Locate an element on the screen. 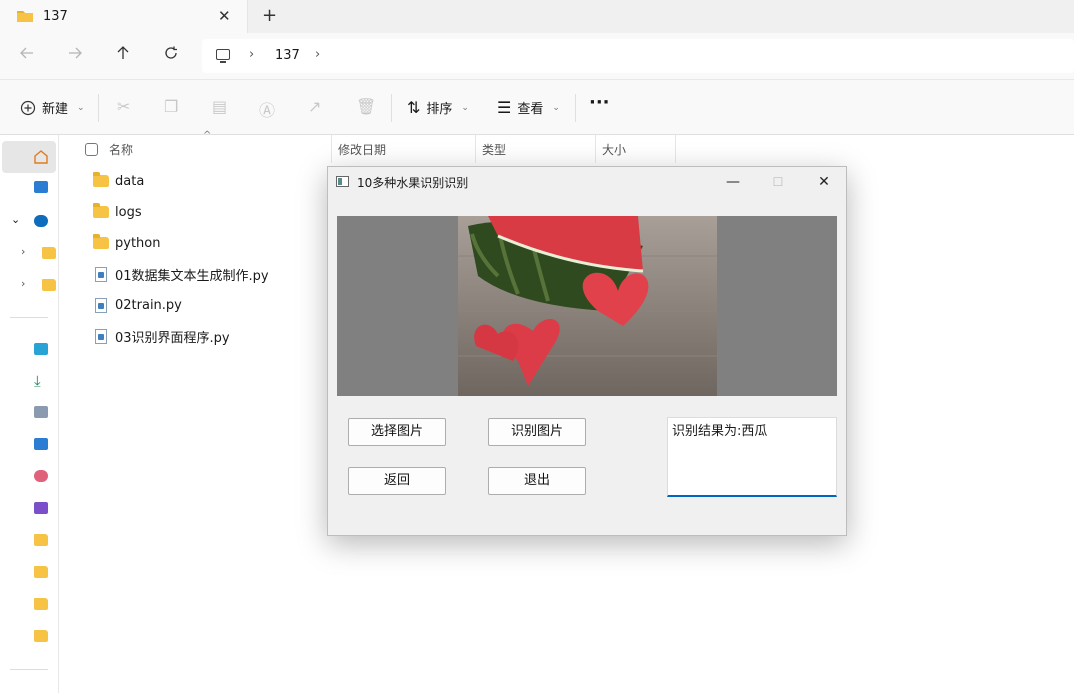  column-header-type: 类型 is located at coordinates (494, 149).